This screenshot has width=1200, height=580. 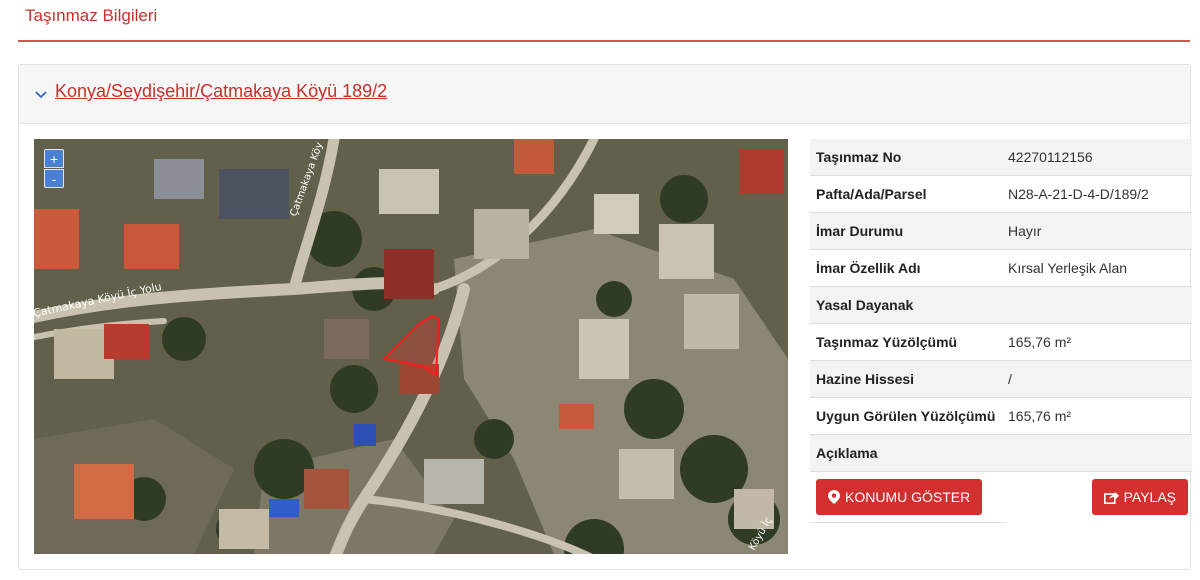 I want to click on title-divider, so click(x=604, y=41).